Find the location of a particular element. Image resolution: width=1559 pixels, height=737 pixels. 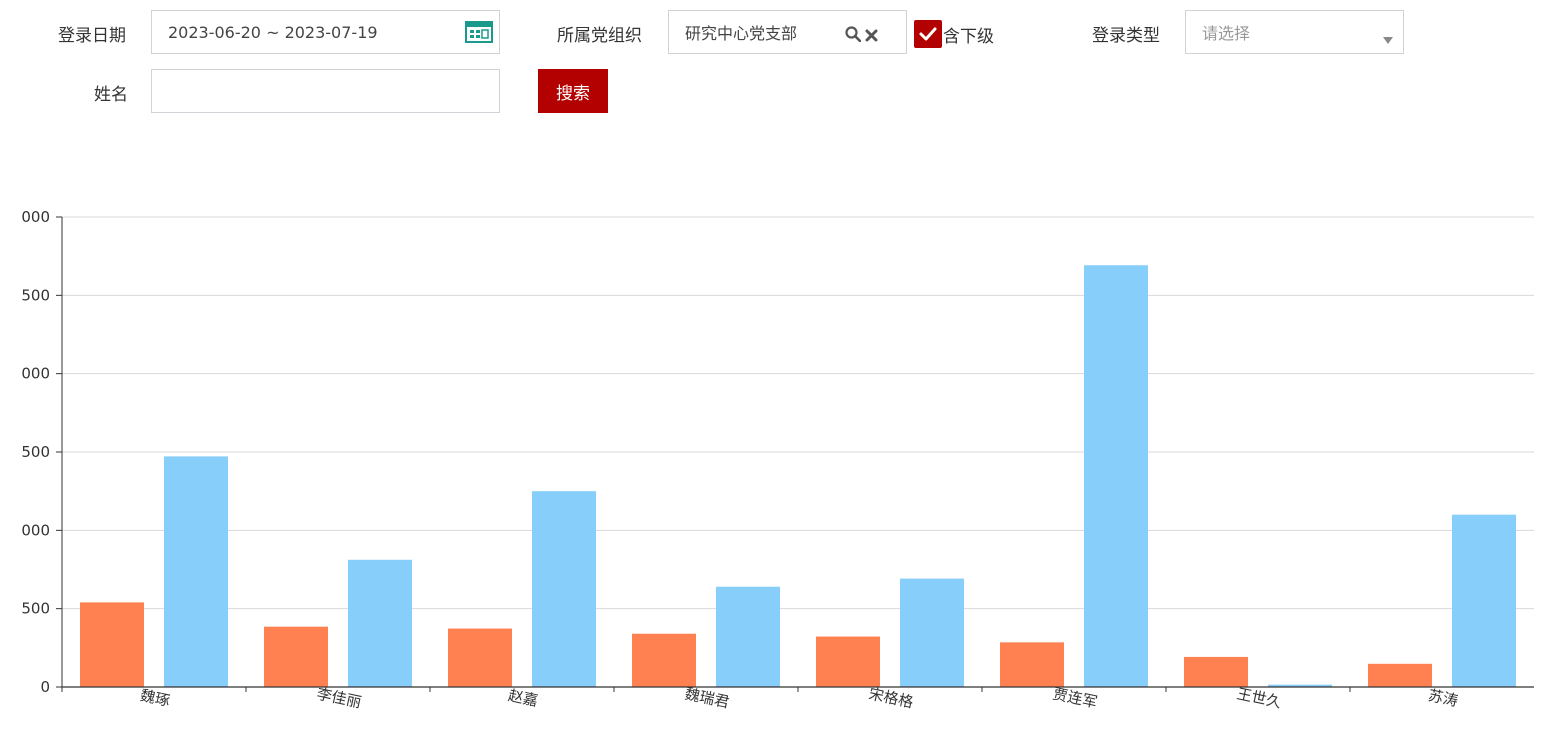

x-tick-label: 贾连军 is located at coordinates (1075, 698).